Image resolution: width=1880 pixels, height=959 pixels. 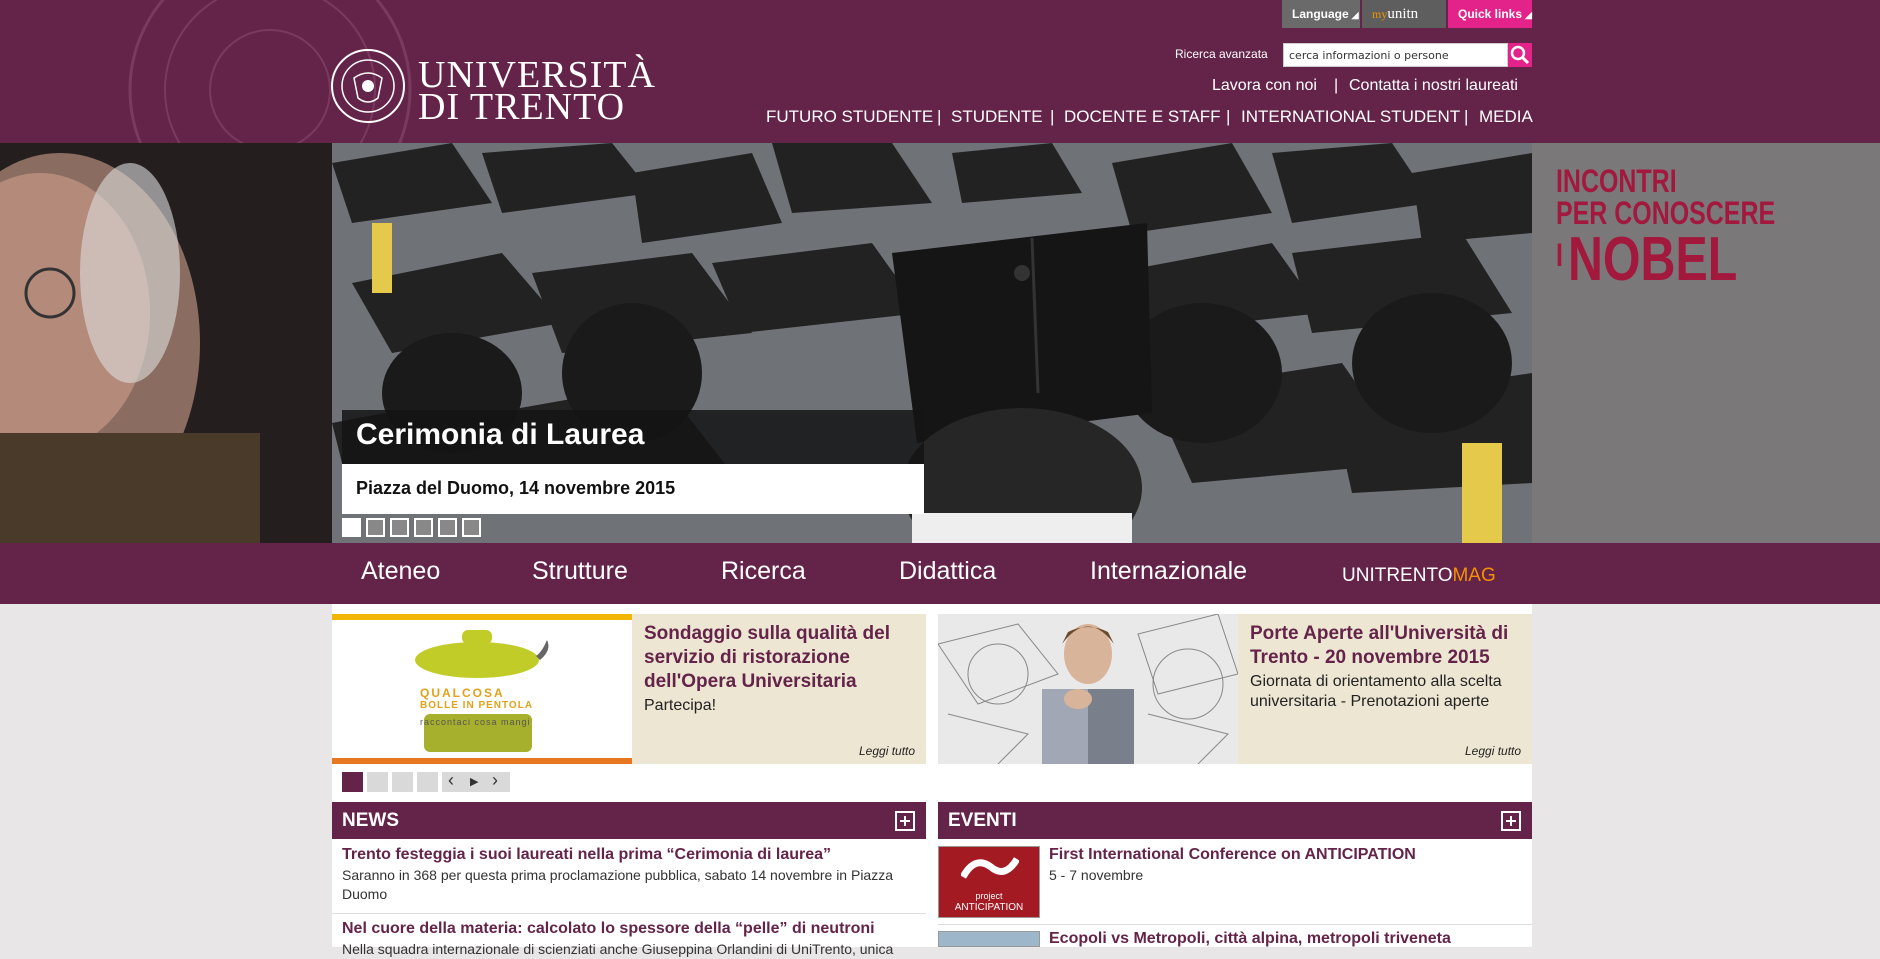 I want to click on nobel-banner: INCONTRI PER CONOSCERE I NOBEL, so click(x=1706, y=343).